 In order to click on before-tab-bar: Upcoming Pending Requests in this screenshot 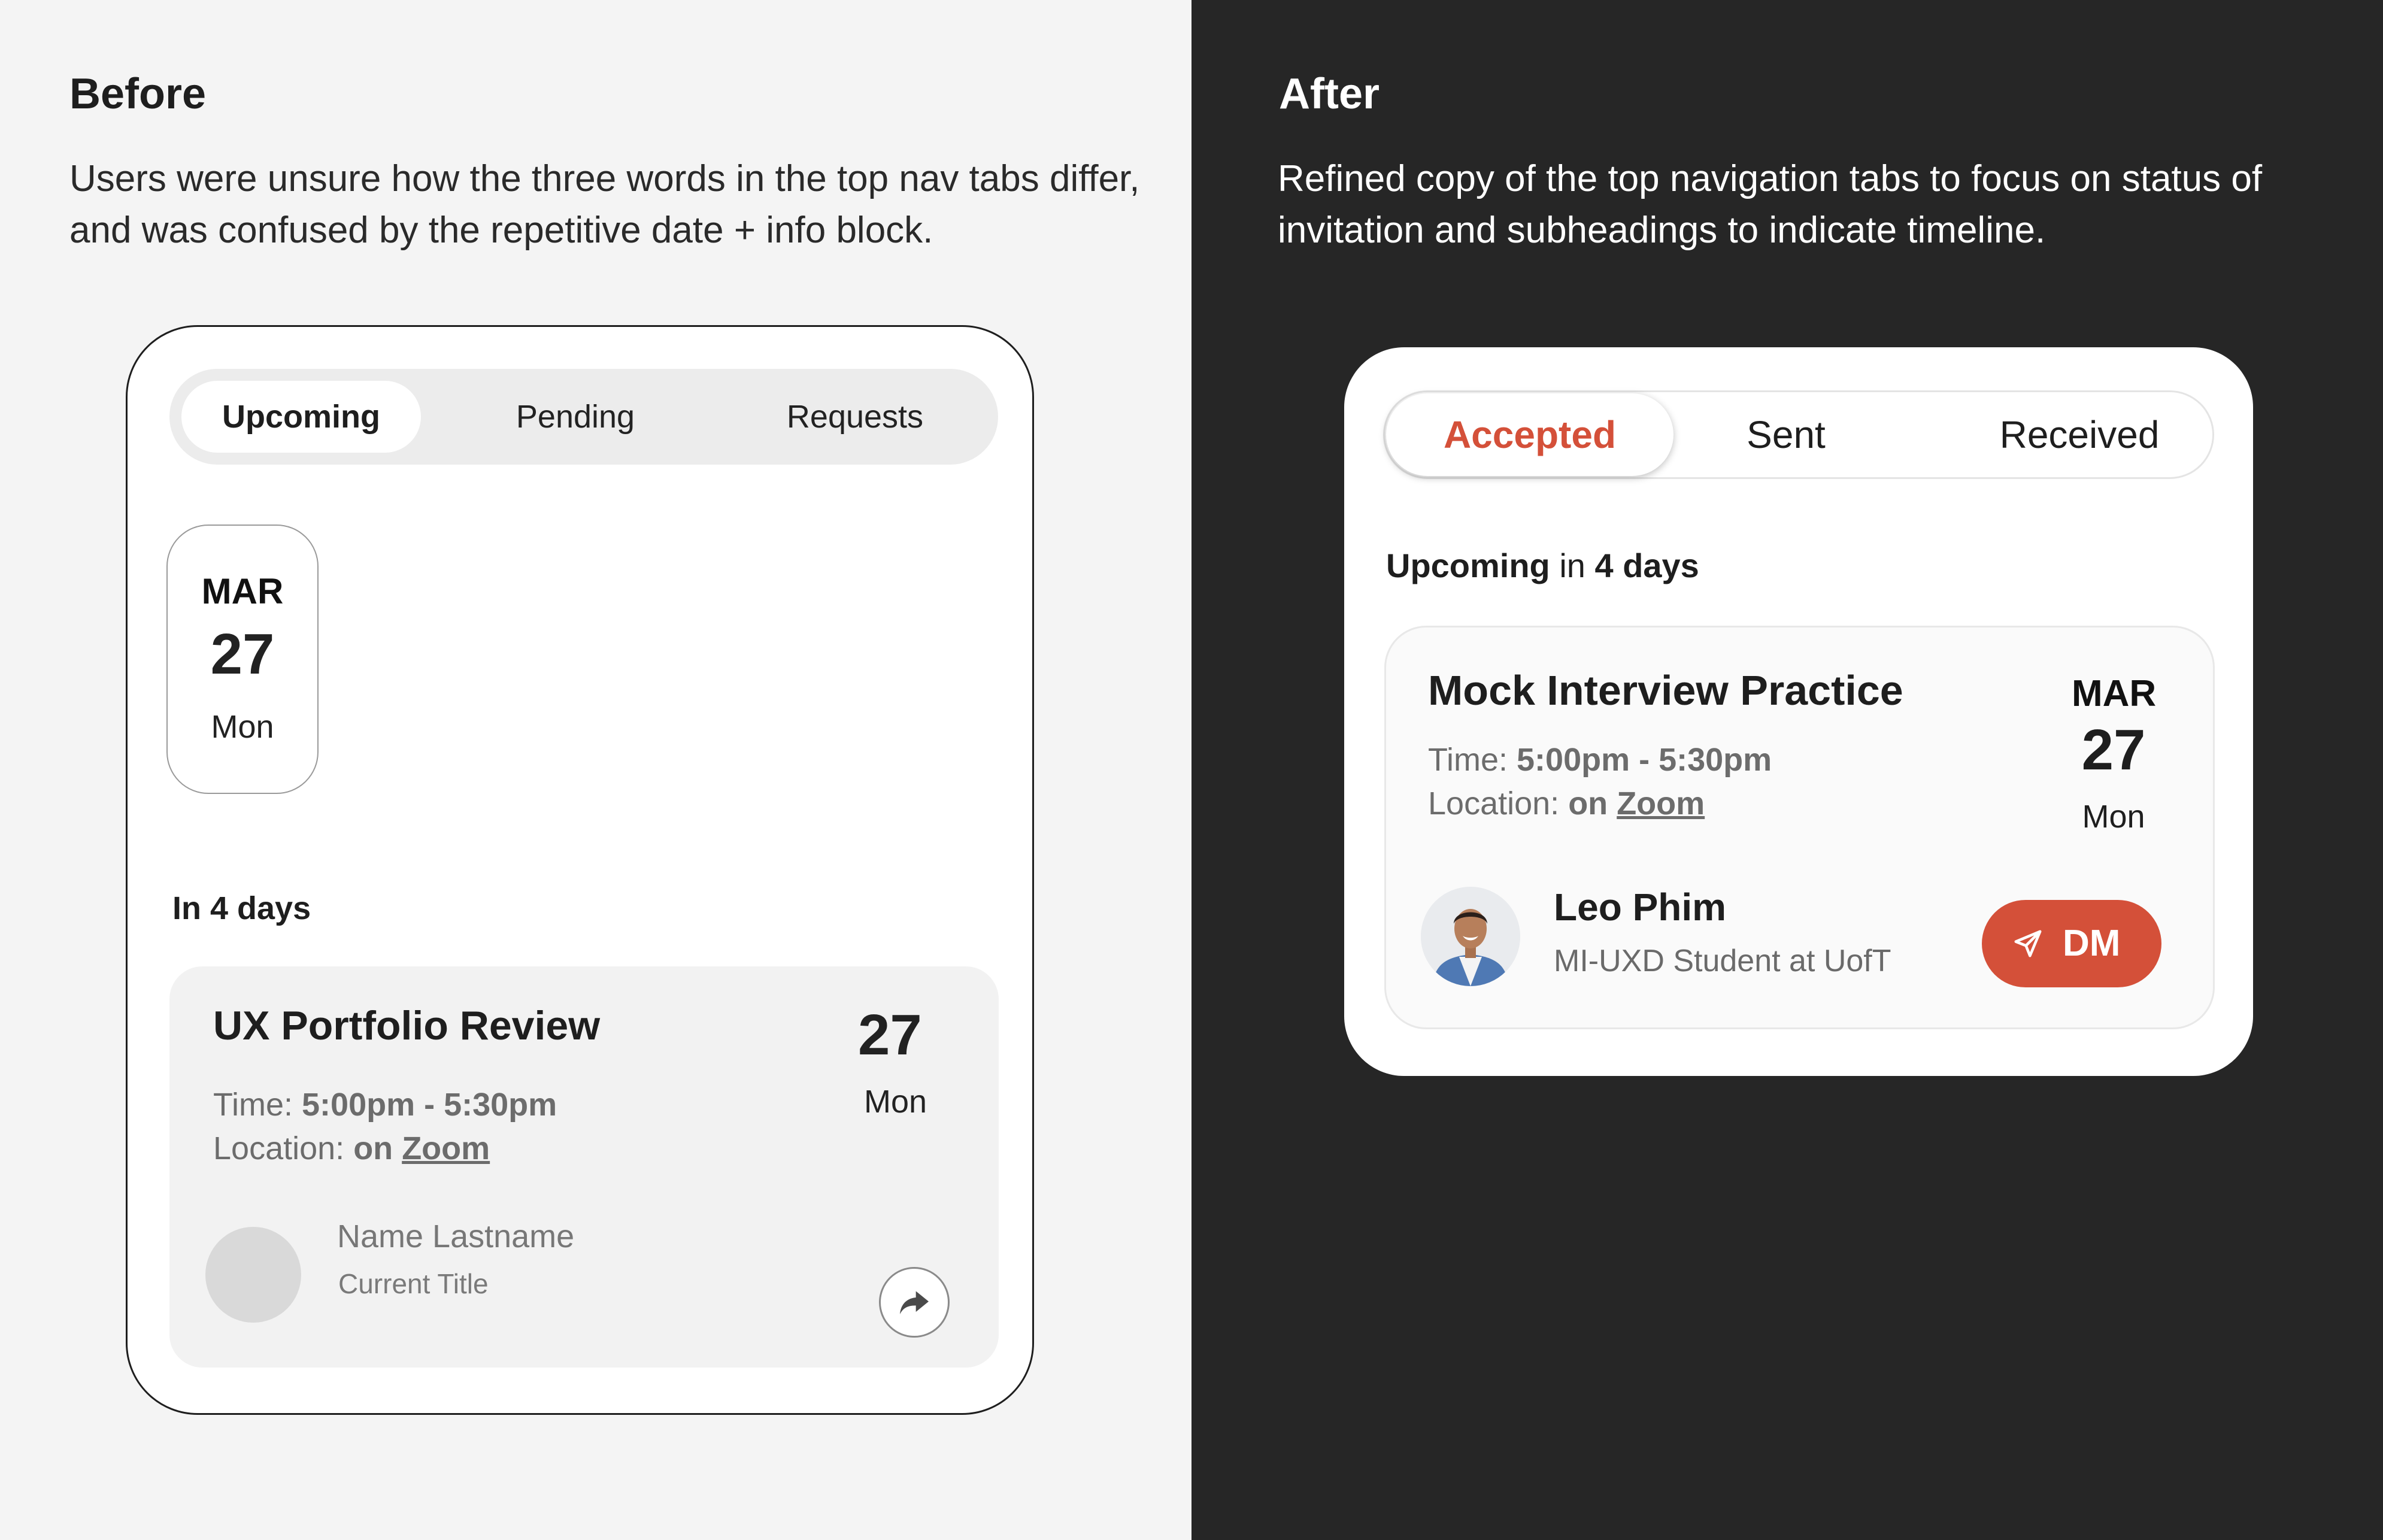, I will do `click(583, 417)`.